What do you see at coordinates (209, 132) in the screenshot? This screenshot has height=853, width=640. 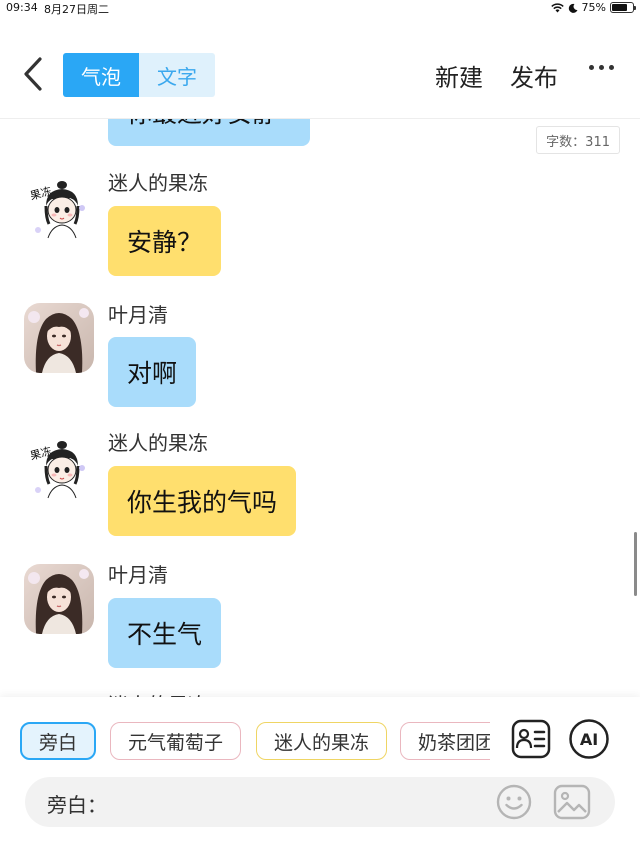 I see `message-bubble-partial: 你最近好安静` at bounding box center [209, 132].